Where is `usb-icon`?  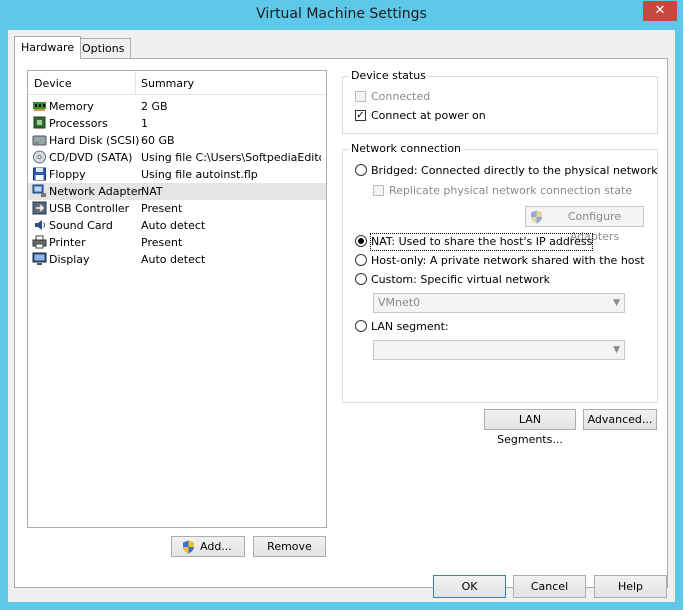
usb-icon is located at coordinates (39, 208).